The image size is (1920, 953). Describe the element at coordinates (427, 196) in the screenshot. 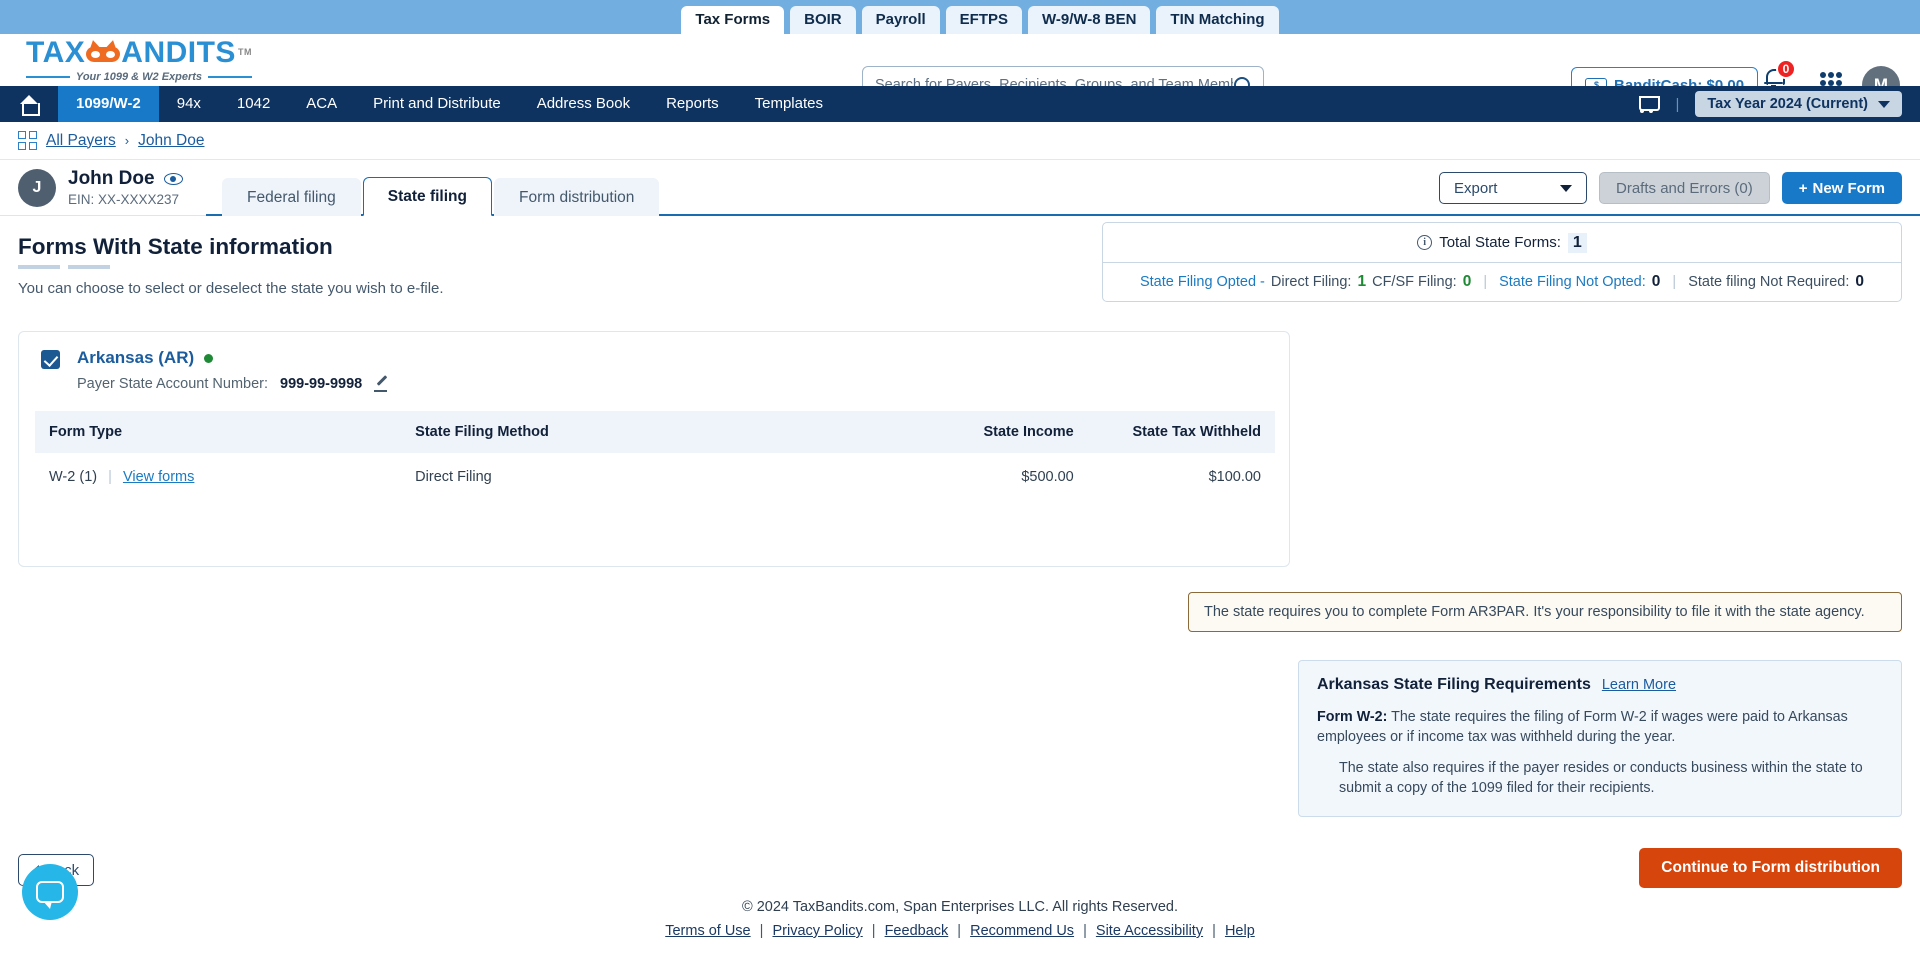

I see `tab-state-filing: State filing` at that location.